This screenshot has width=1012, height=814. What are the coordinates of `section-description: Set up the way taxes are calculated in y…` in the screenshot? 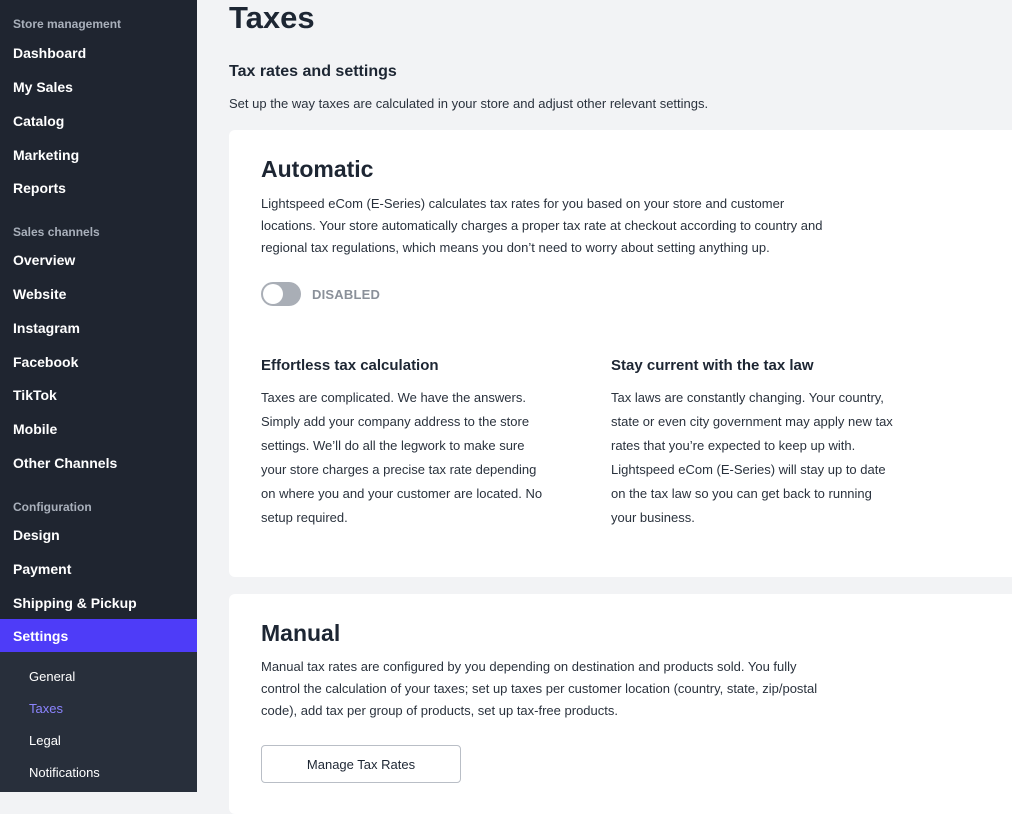 It's located at (469, 103).